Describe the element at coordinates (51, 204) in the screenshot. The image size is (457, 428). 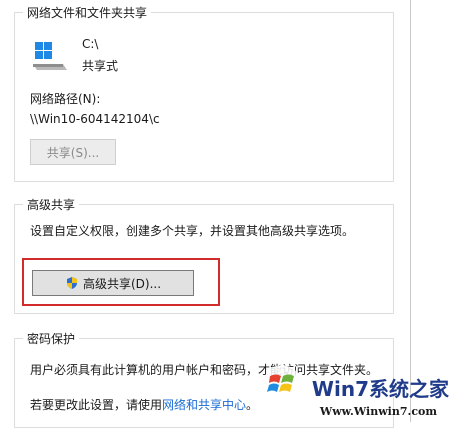
I see `advanced-share-group-label: 高级共享` at that location.